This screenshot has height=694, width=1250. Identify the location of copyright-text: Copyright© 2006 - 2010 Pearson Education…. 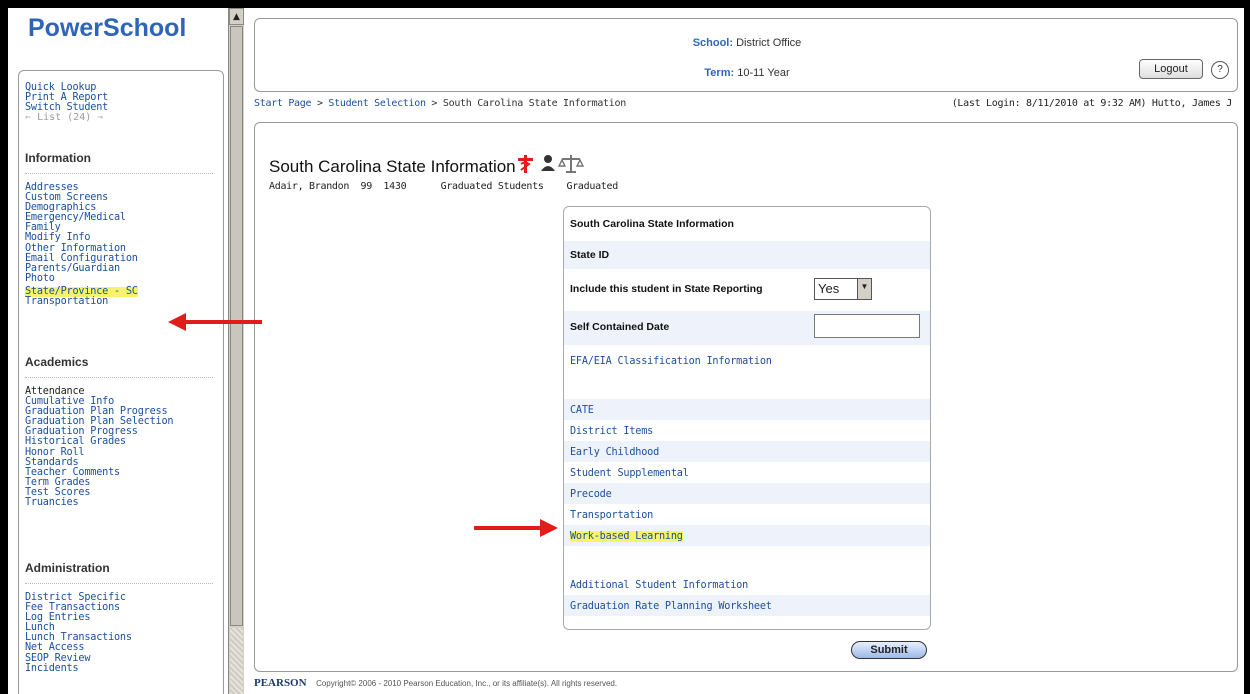
(467, 683).